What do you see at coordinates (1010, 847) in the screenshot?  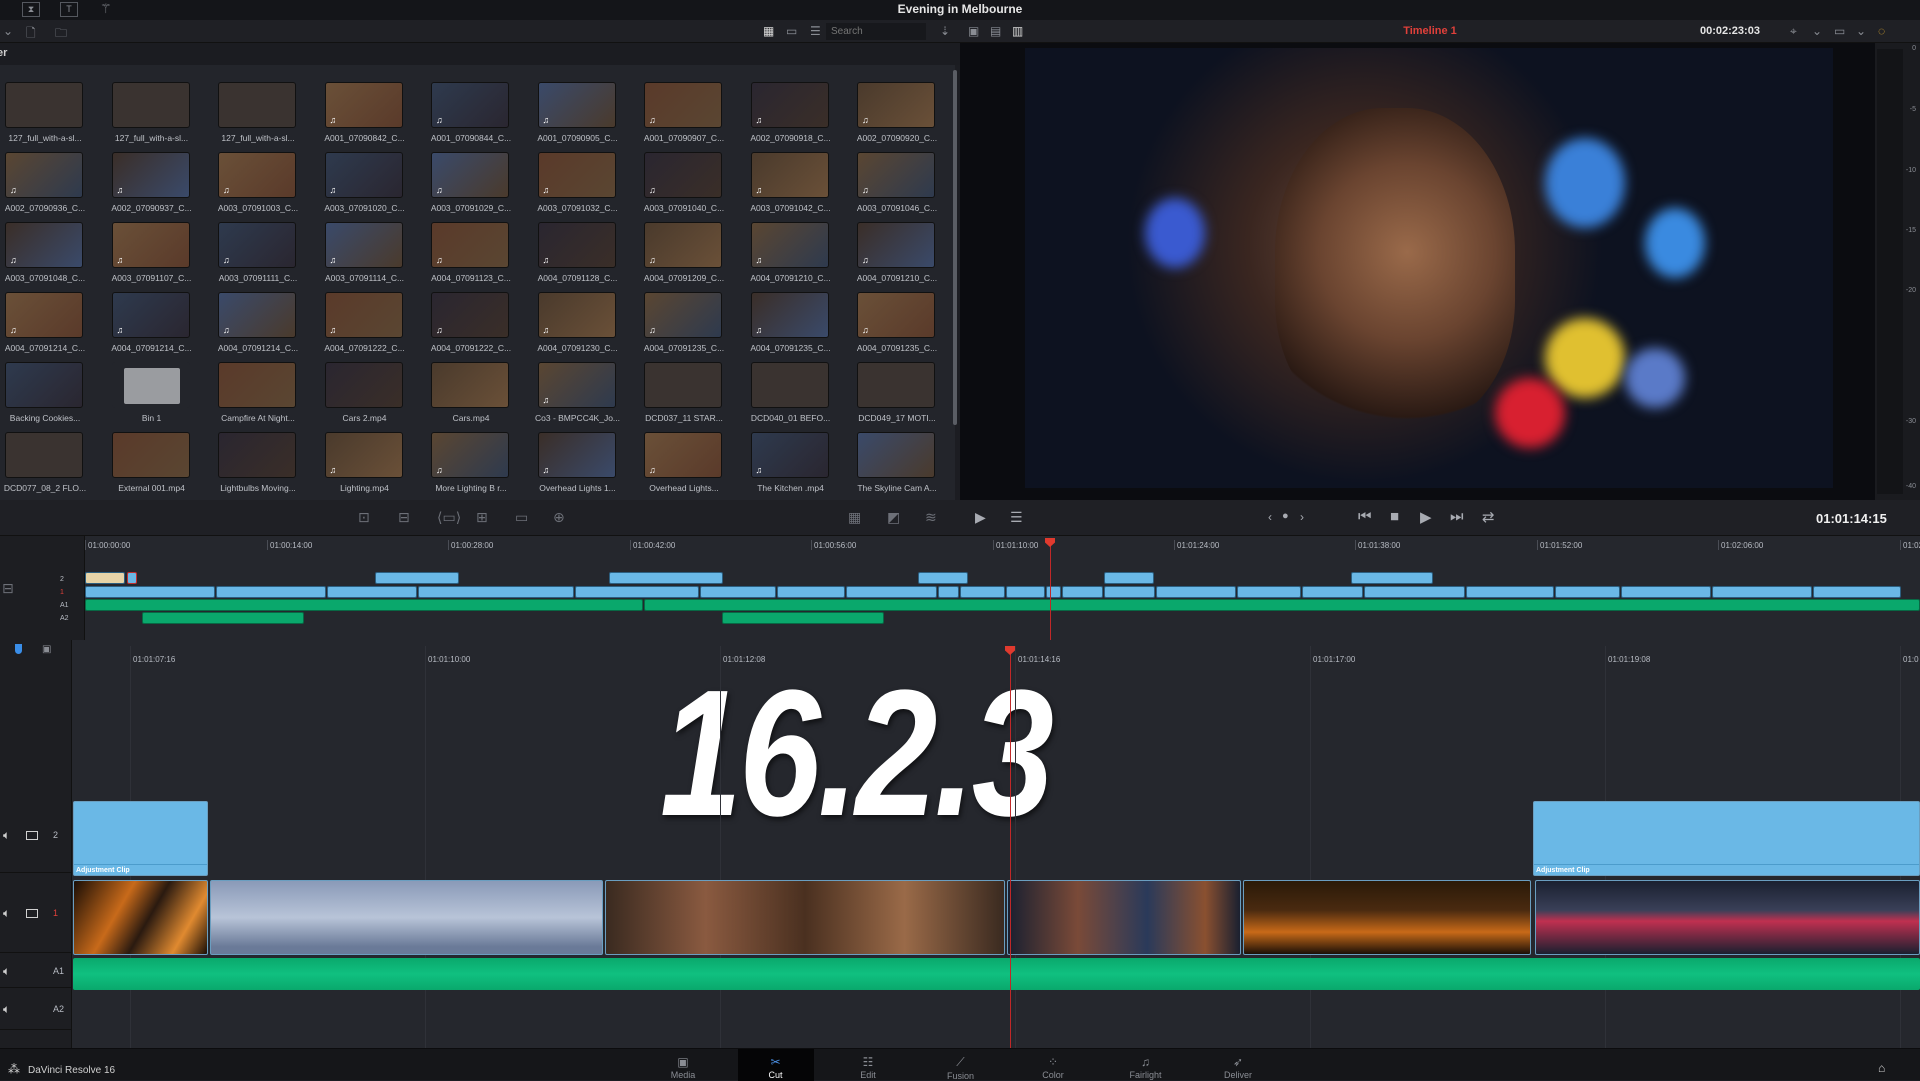 I see `playhead-line` at bounding box center [1010, 847].